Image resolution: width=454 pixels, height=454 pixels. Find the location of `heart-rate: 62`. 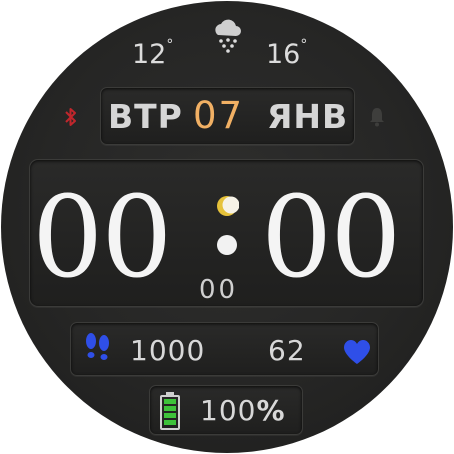

heart-rate: 62 is located at coordinates (287, 350).